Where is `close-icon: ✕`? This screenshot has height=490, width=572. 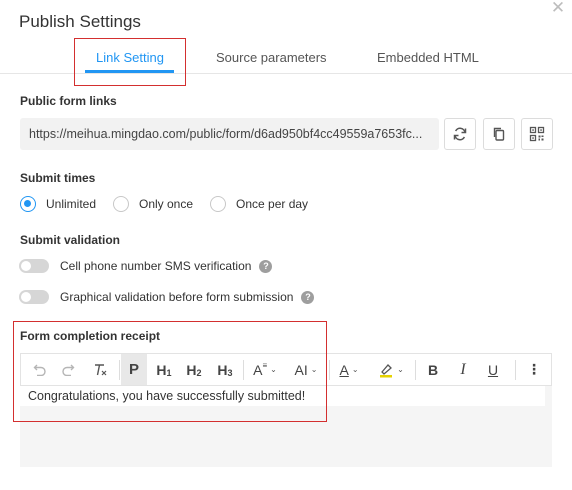 close-icon: ✕ is located at coordinates (558, 9).